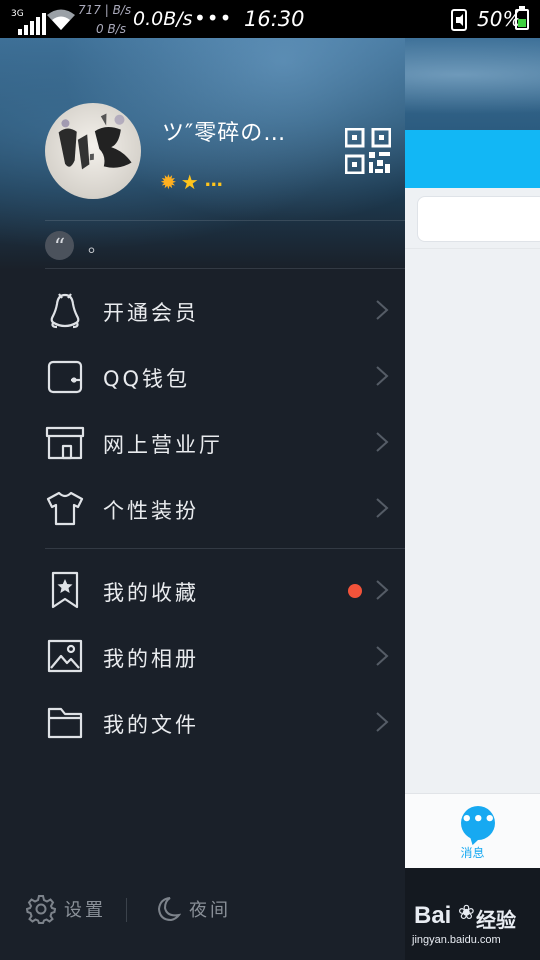 Image resolution: width=540 pixels, height=960 pixels. Describe the element at coordinates (65, 442) in the screenshot. I see `store-icon` at that location.